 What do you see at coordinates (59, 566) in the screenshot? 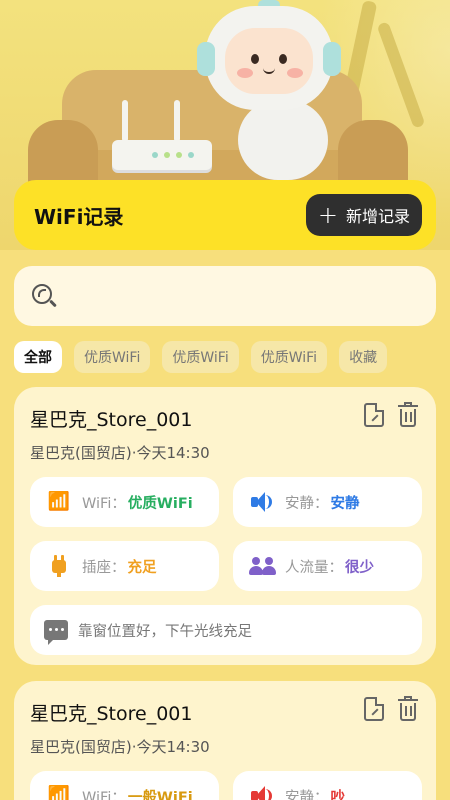
I see `plug-icon` at bounding box center [59, 566].